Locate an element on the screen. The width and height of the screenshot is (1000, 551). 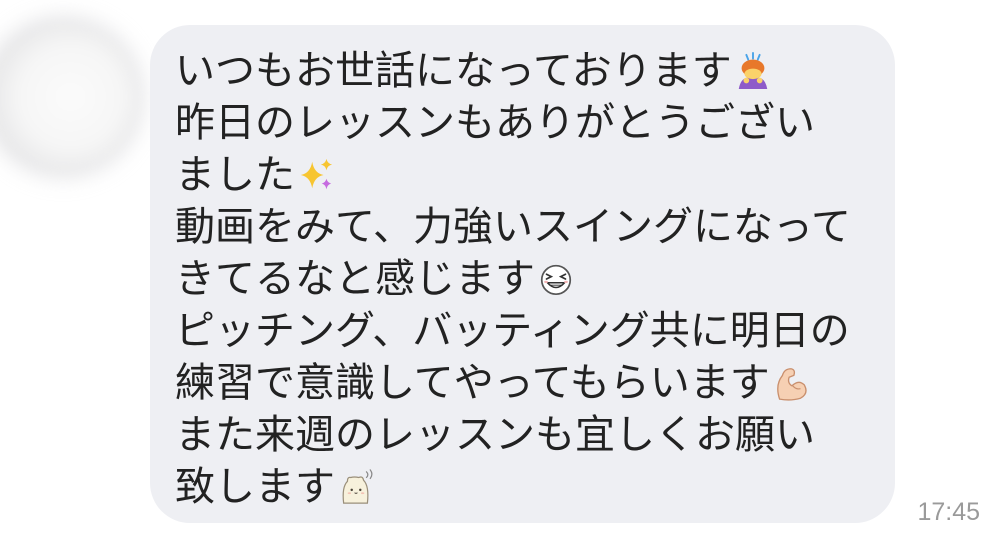
message-line: 動画をみて、力強いスイングになって is located at coordinates (525, 227).